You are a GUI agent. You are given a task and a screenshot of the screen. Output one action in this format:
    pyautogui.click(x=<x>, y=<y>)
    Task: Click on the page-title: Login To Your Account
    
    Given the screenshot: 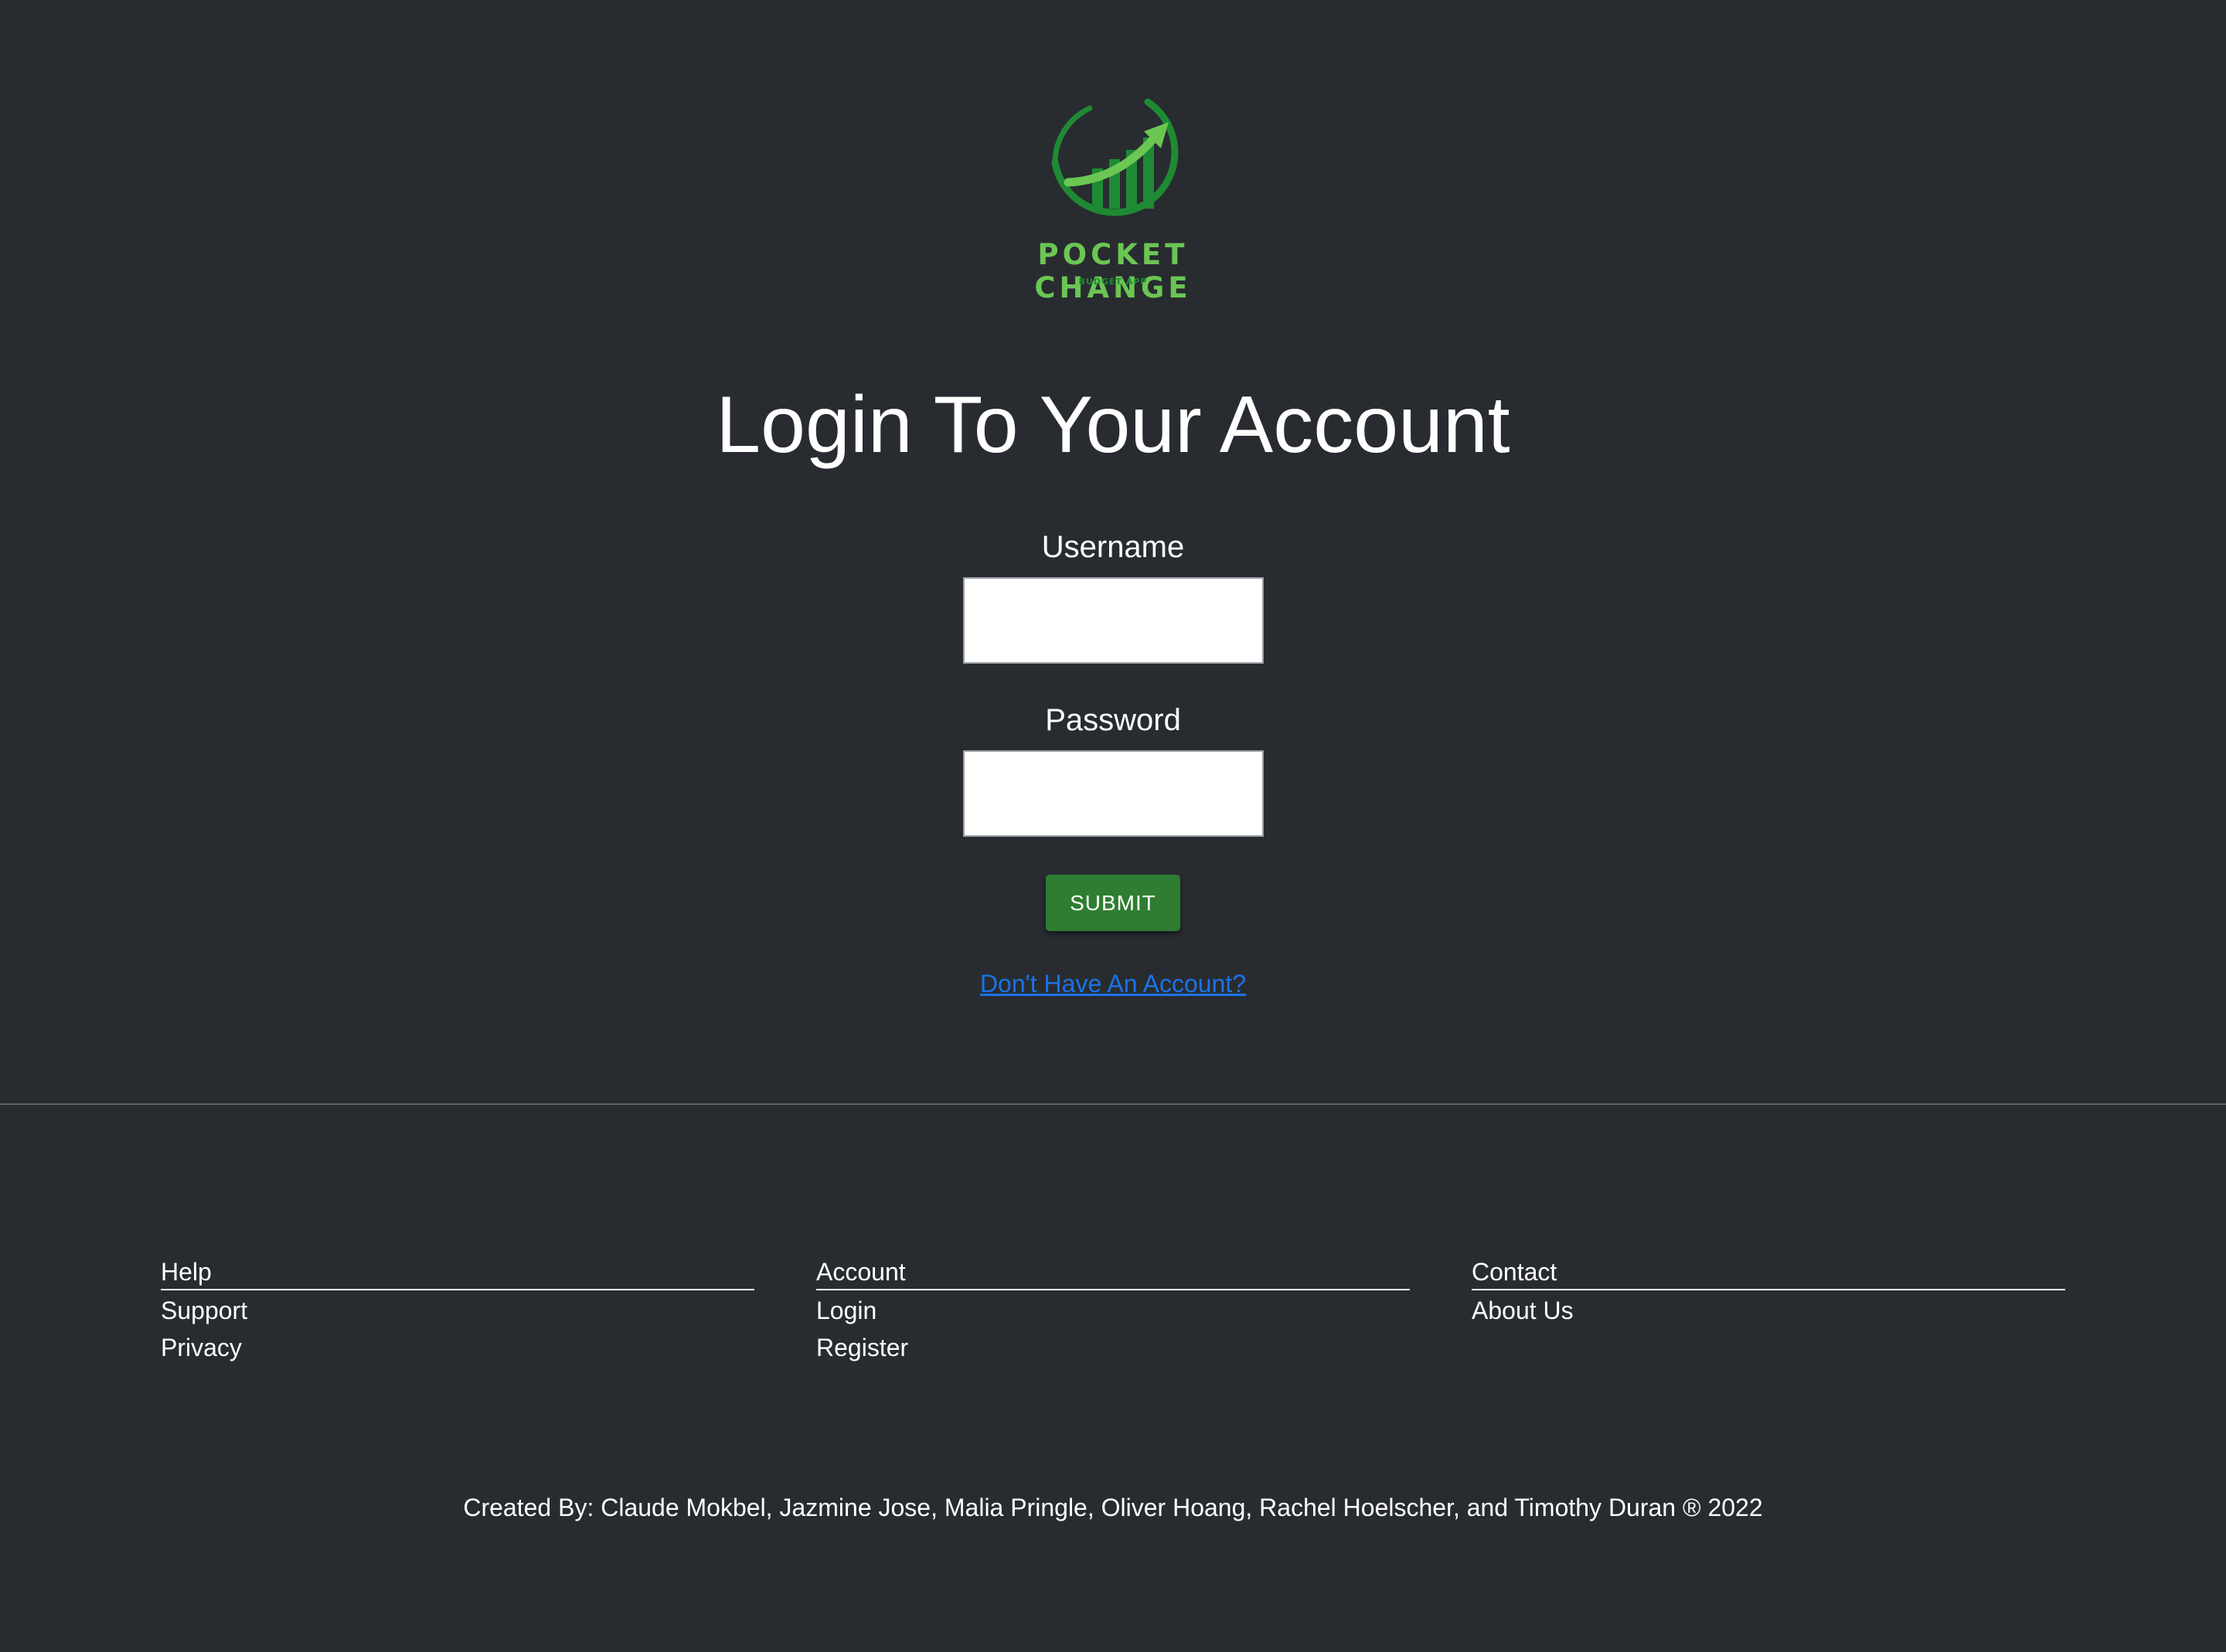 What is the action you would take?
    pyautogui.click(x=1113, y=425)
    